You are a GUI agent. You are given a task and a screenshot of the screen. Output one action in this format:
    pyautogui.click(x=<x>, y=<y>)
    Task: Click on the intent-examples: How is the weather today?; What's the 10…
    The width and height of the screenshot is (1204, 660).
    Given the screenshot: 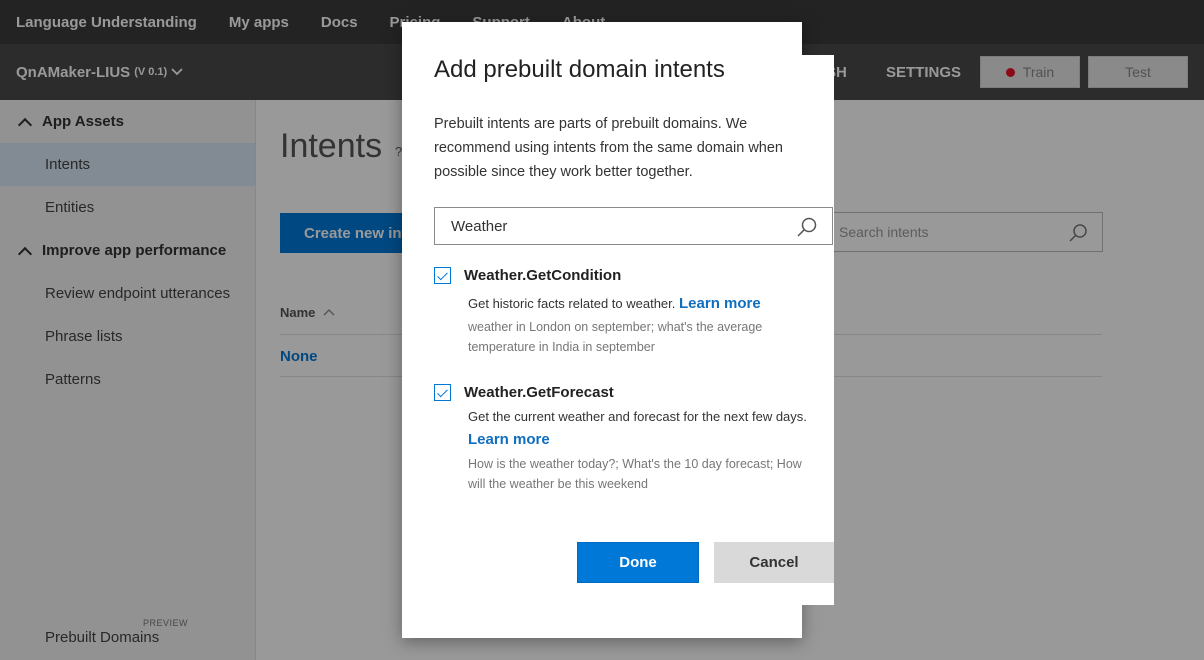 What is the action you would take?
    pyautogui.click(x=635, y=474)
    